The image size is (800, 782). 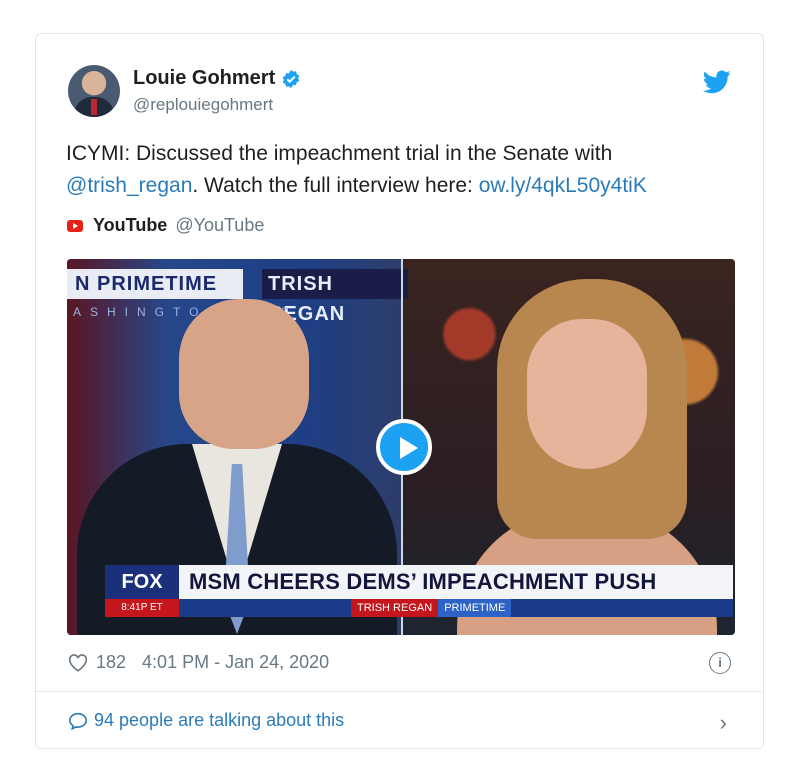 I want to click on speech-bubble-icon, so click(x=78, y=721).